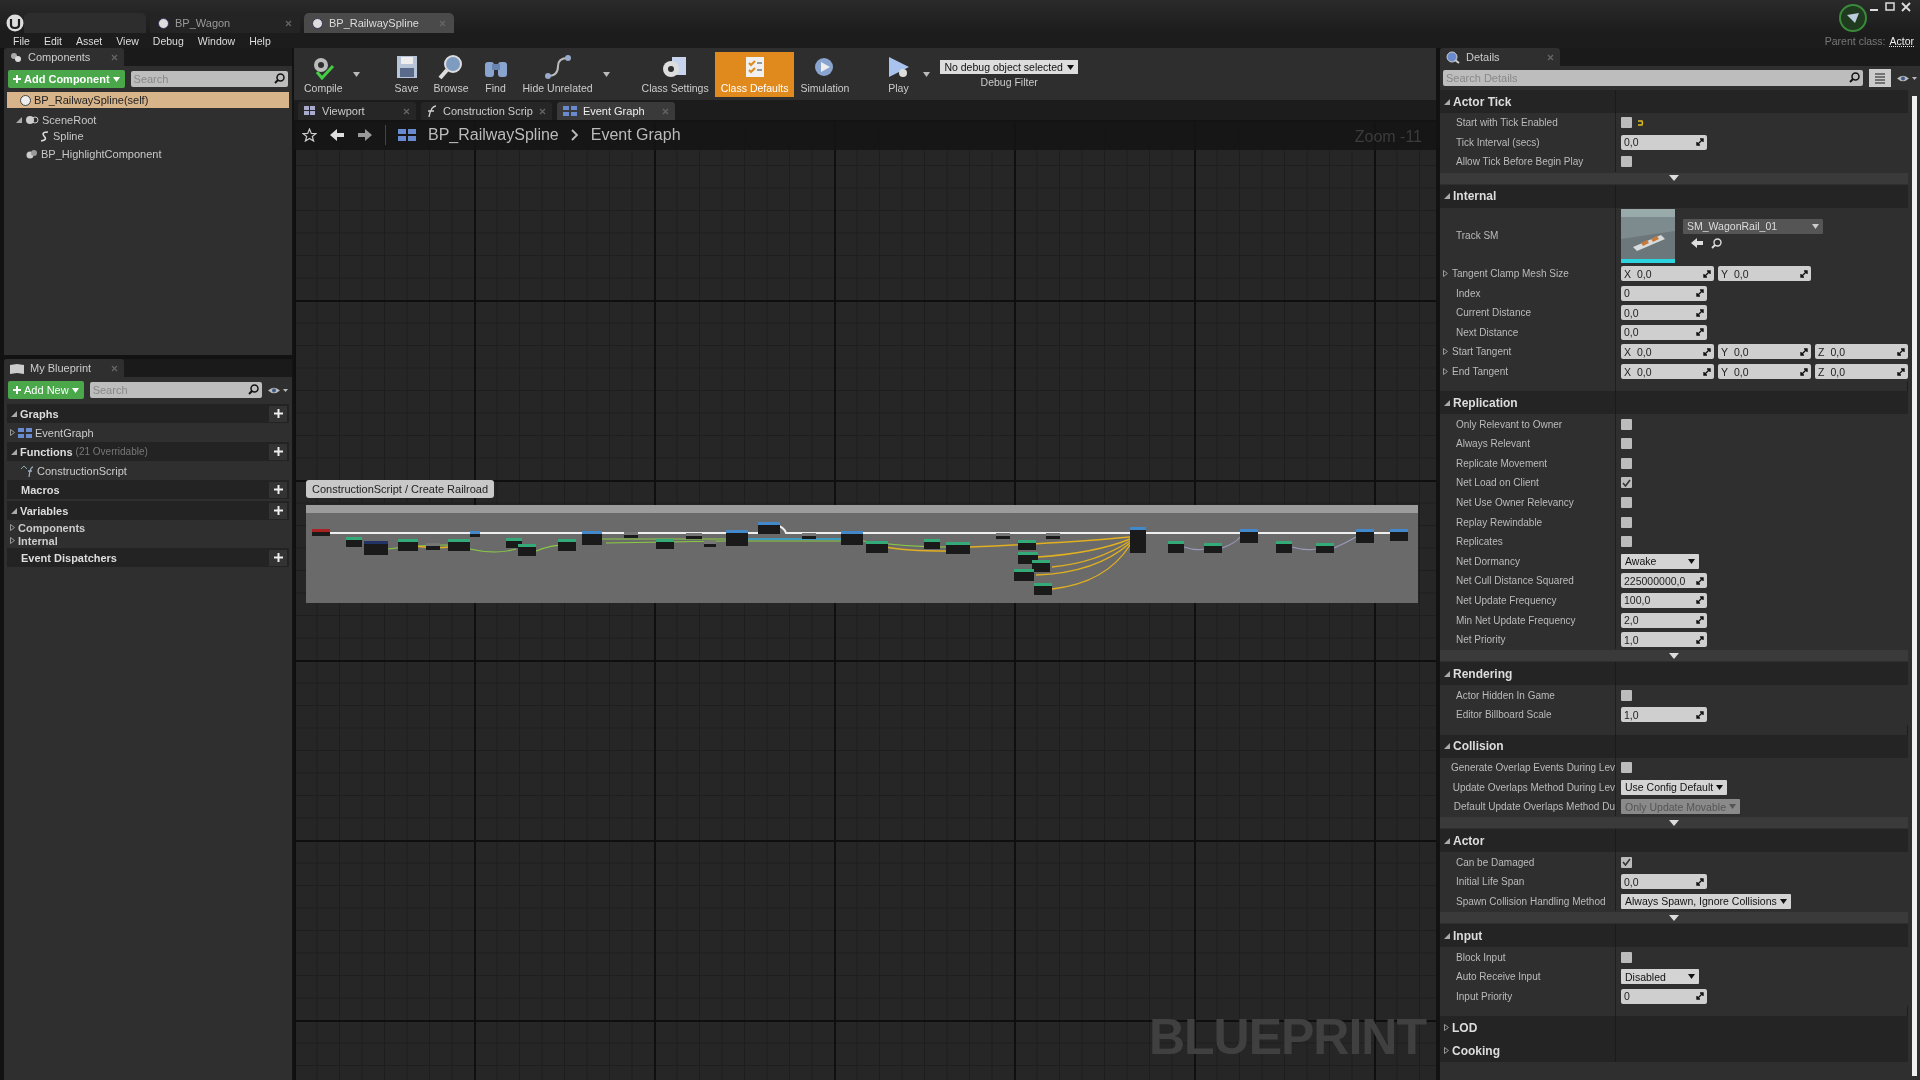  I want to click on toolbar-button: Browse, so click(451, 74).